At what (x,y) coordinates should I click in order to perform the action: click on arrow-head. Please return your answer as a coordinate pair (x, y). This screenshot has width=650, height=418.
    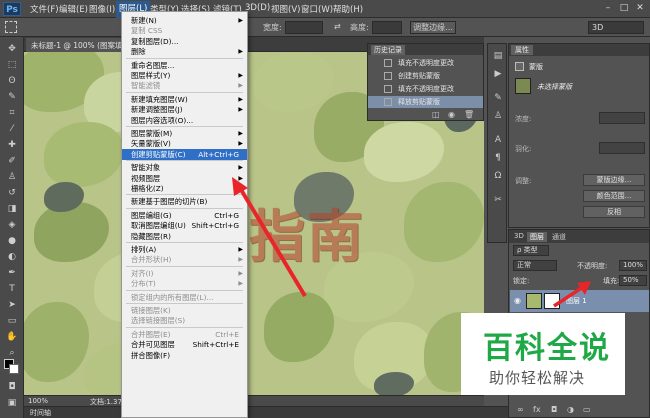
    Looking at the image, I should click on (240, 186).